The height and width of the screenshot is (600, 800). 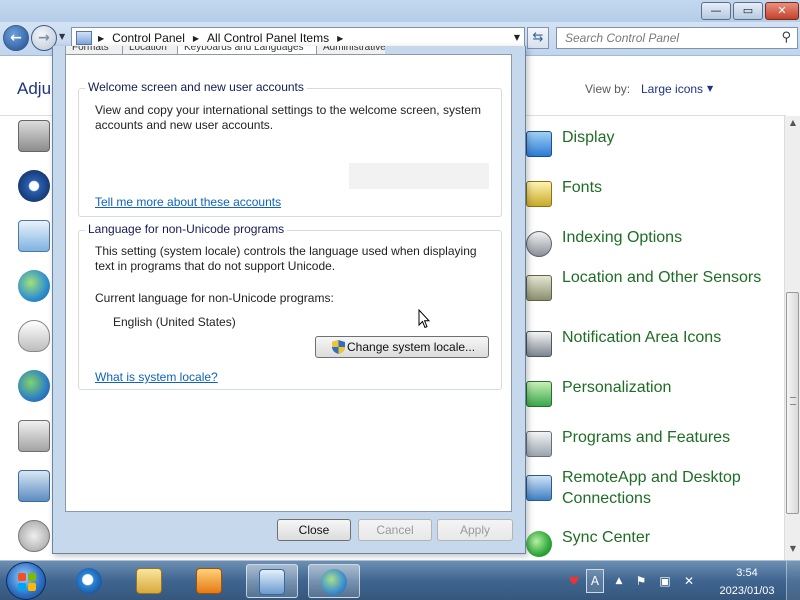 I want to click on region-icon, so click(x=34, y=486).